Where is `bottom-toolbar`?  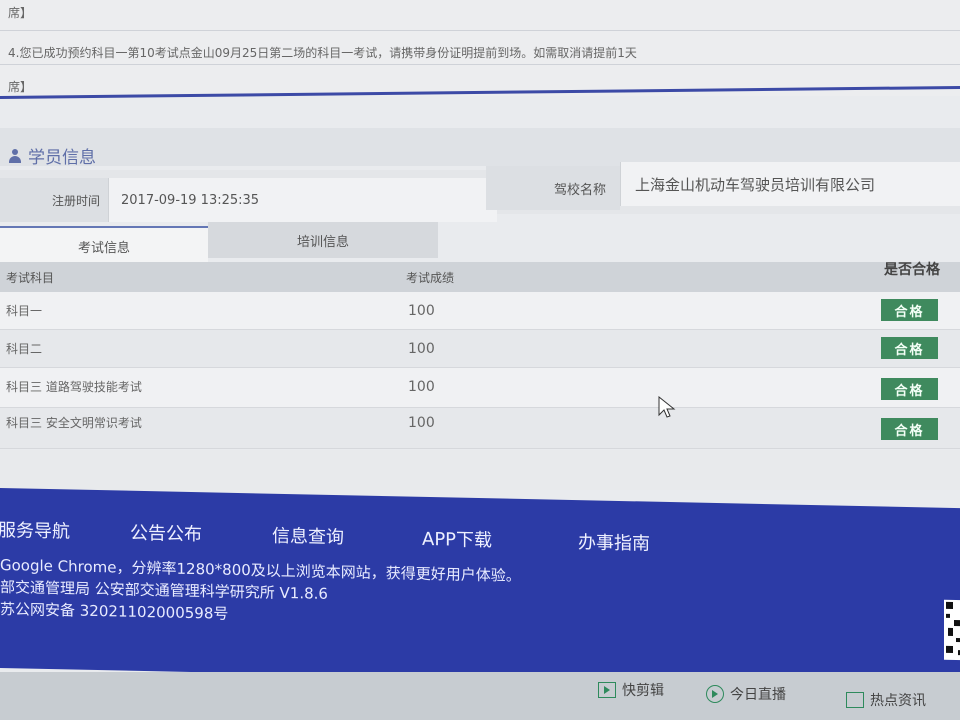 bottom-toolbar is located at coordinates (480, 696).